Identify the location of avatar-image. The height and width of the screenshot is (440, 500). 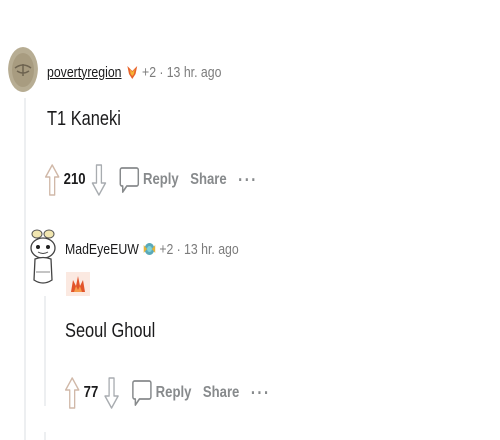
(23, 69).